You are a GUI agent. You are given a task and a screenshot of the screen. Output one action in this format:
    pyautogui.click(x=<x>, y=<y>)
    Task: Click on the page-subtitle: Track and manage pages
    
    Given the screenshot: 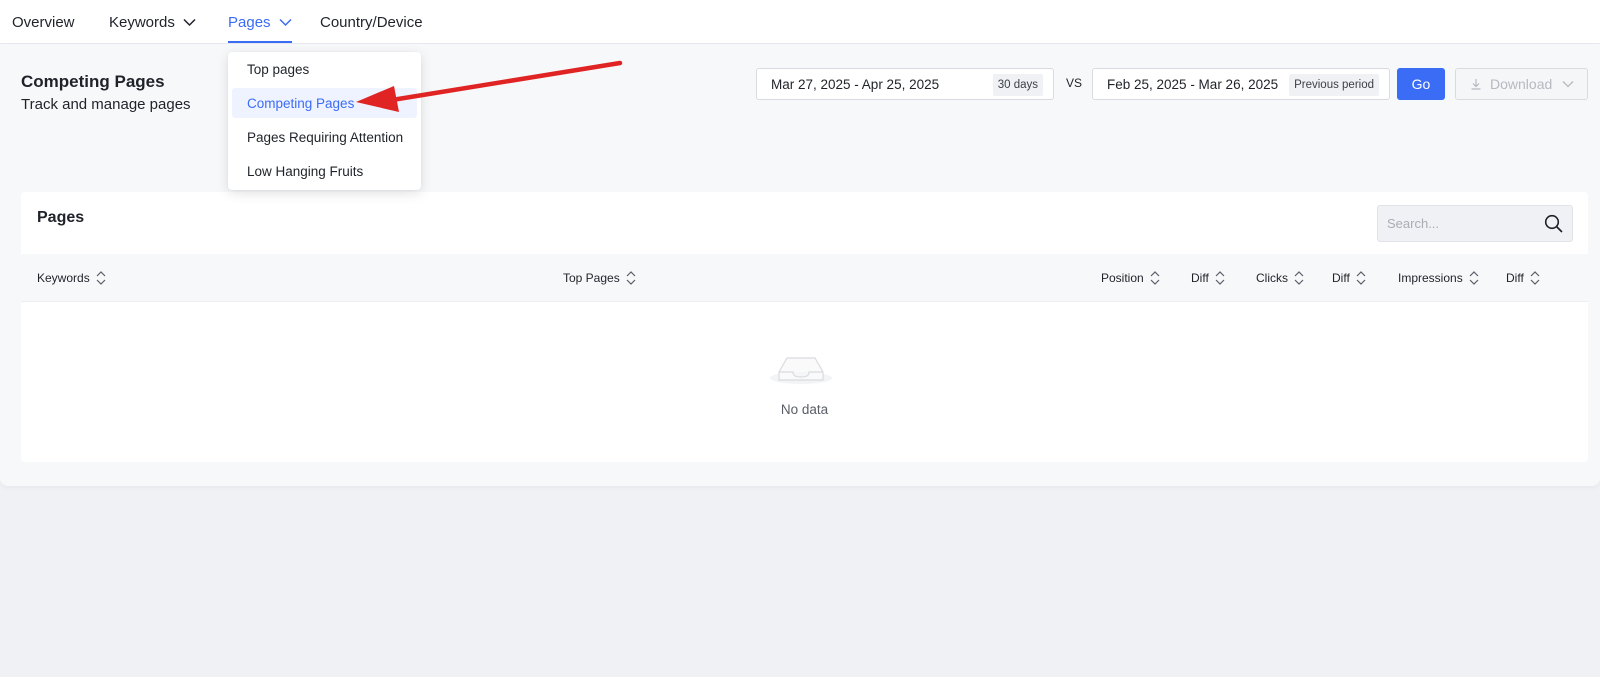 What is the action you would take?
    pyautogui.click(x=106, y=104)
    